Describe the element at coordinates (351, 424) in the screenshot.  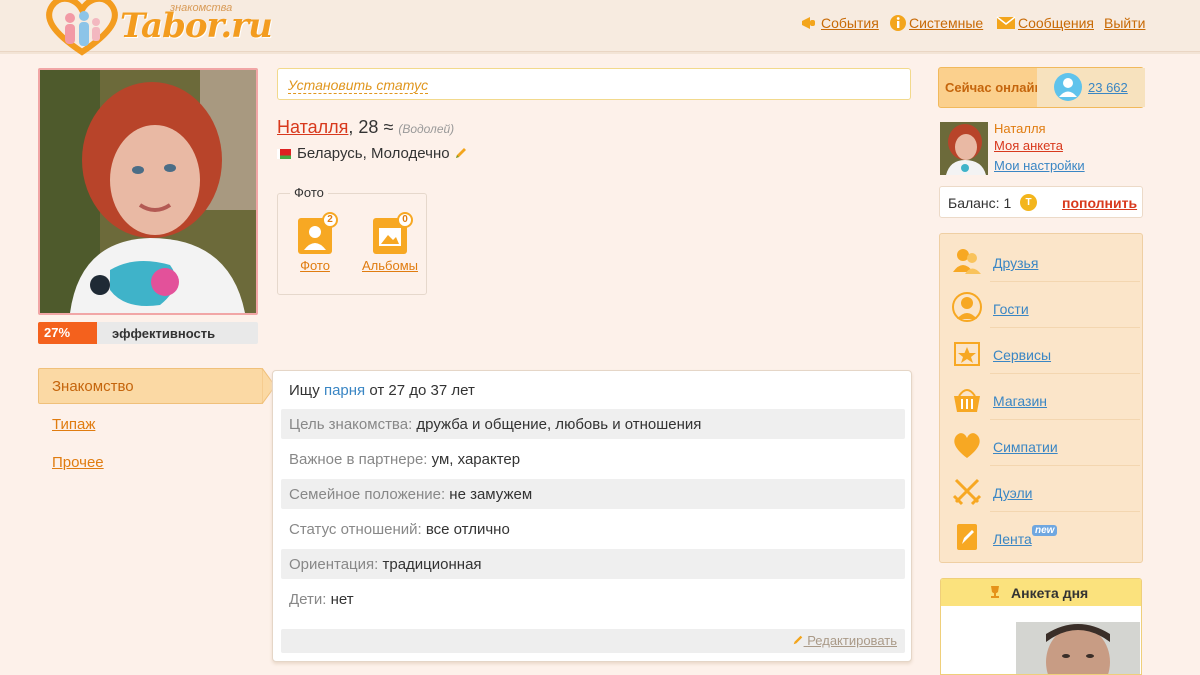
I see `info-key: Цель знакомства:` at that location.